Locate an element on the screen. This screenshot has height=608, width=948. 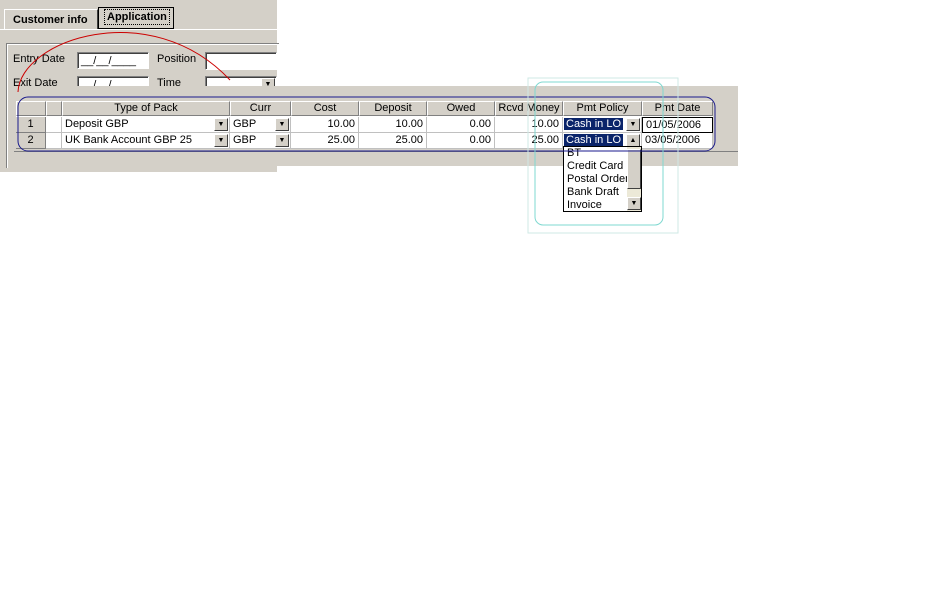
cyan-annotation-highlight-outer is located at coordinates (603, 155).